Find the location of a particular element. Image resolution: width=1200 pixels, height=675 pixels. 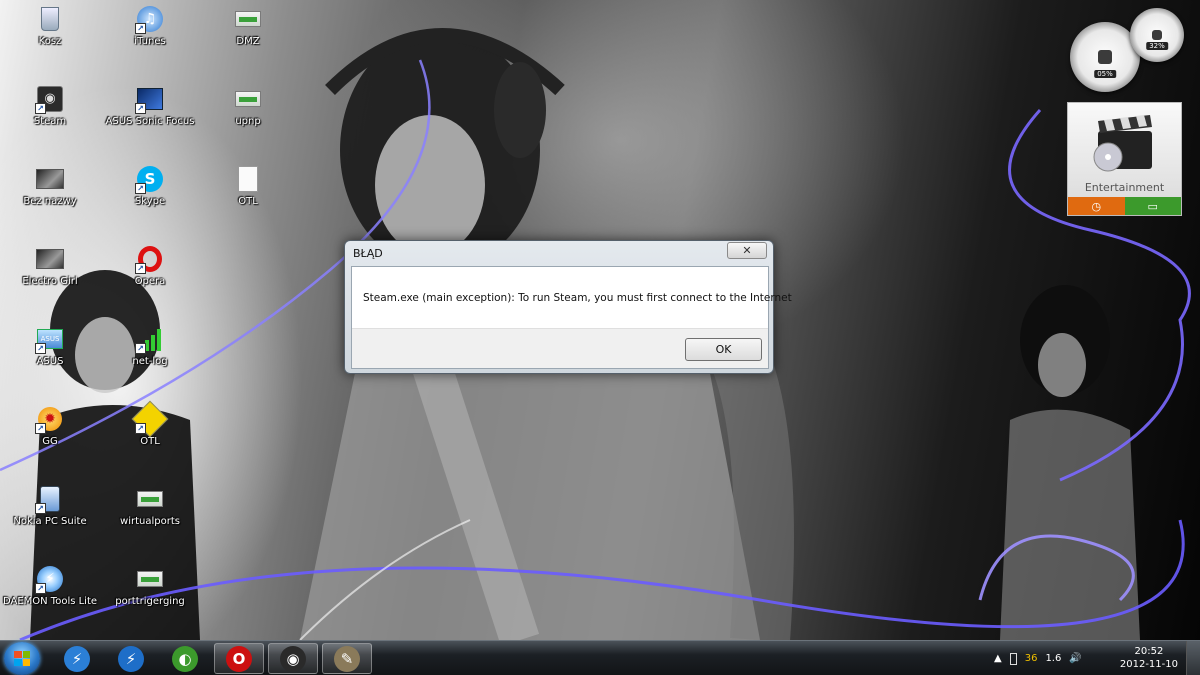

dialog-button-area: OK is located at coordinates (560, 348).